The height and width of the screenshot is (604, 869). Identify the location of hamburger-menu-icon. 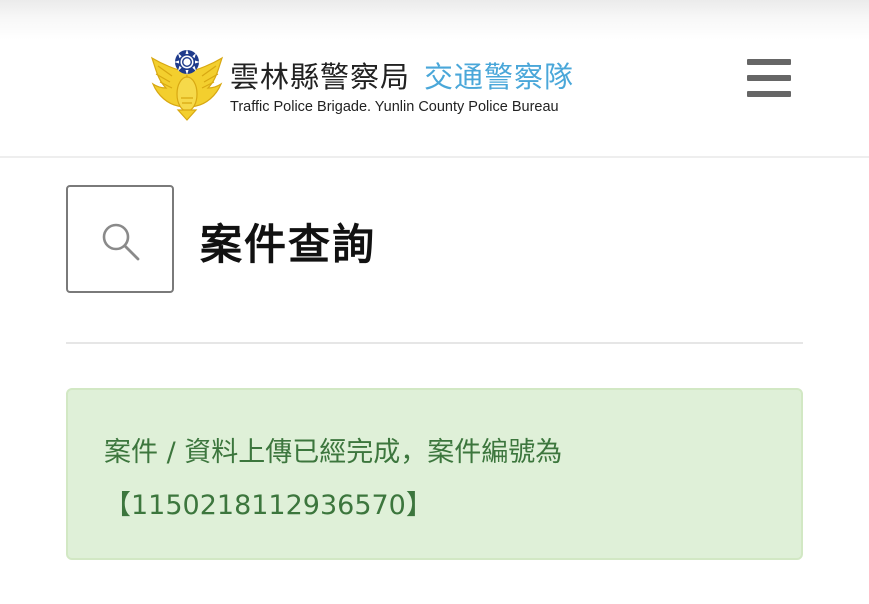
(769, 78).